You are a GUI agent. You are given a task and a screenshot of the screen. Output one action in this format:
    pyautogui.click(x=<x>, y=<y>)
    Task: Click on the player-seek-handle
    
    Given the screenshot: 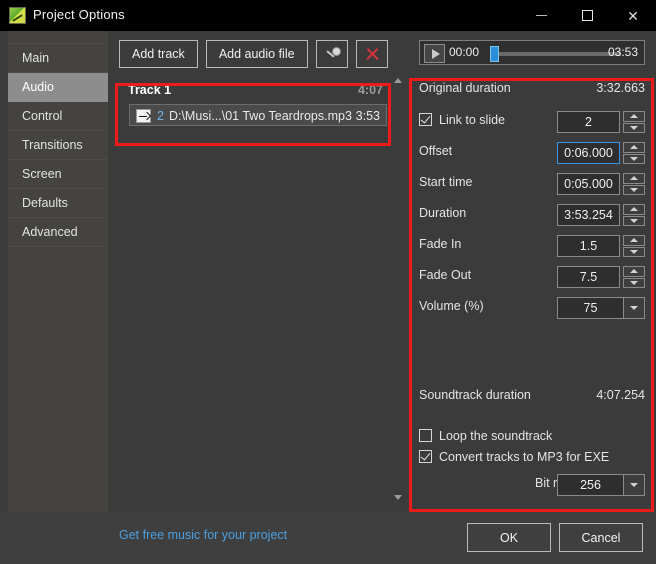 What is the action you would take?
    pyautogui.click(x=494, y=54)
    